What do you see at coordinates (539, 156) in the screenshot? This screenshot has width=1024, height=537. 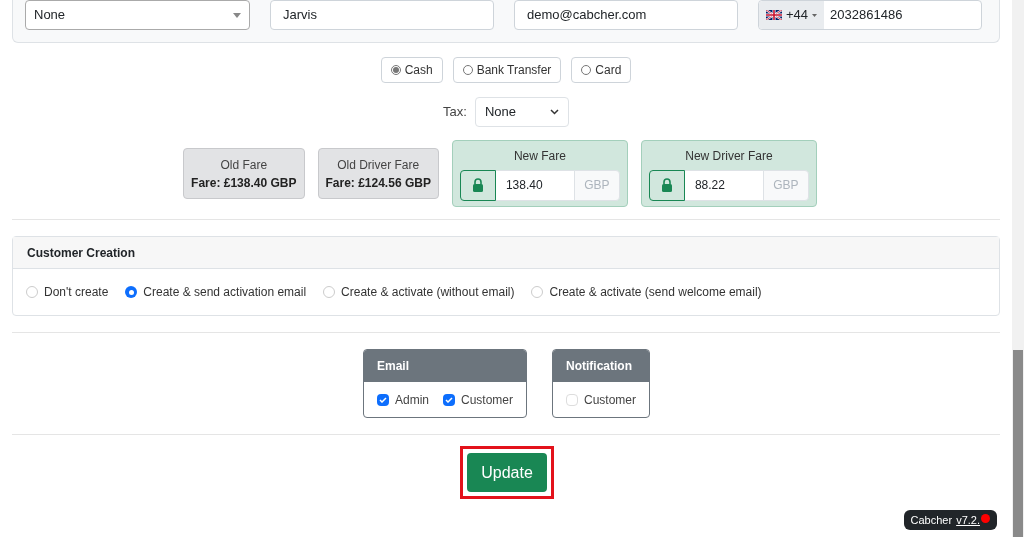 I see `fare-title: New Fare` at bounding box center [539, 156].